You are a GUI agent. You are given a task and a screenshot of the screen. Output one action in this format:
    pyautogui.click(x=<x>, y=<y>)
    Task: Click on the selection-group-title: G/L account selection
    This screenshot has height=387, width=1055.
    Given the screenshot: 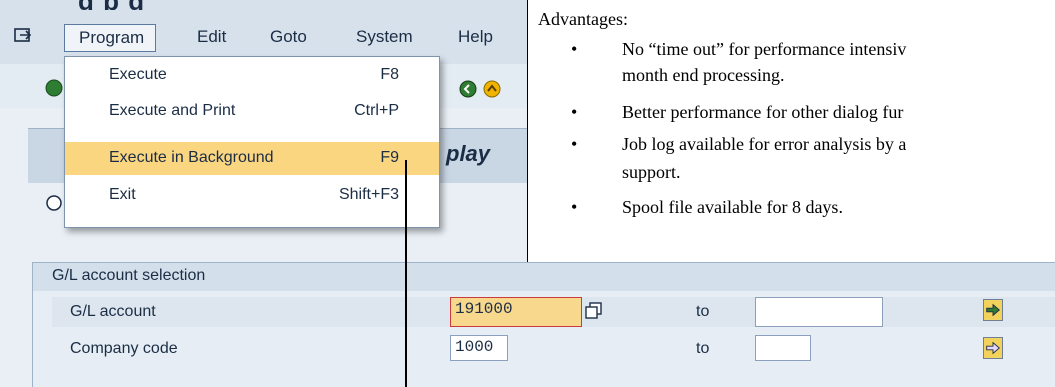 What is the action you would take?
    pyautogui.click(x=129, y=275)
    